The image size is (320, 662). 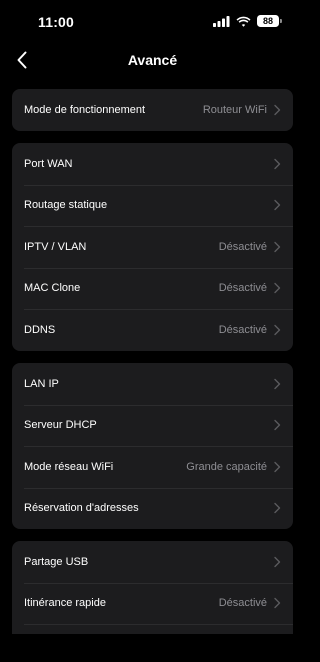 What do you see at coordinates (41, 383) in the screenshot?
I see `row-label: LAN IP` at bounding box center [41, 383].